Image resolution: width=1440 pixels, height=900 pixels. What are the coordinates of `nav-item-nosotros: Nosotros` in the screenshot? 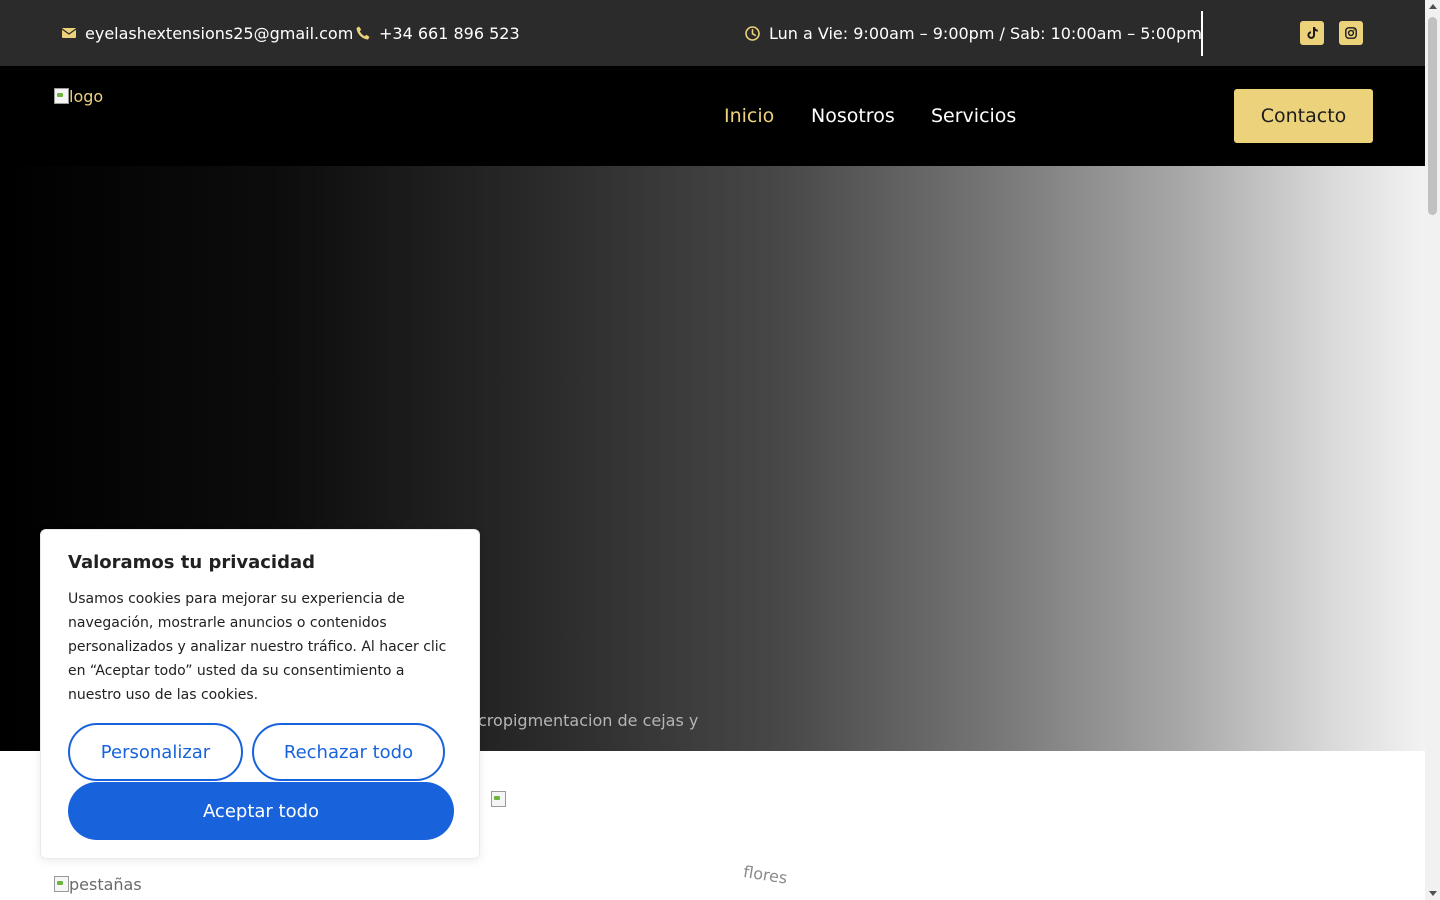 It's located at (853, 116).